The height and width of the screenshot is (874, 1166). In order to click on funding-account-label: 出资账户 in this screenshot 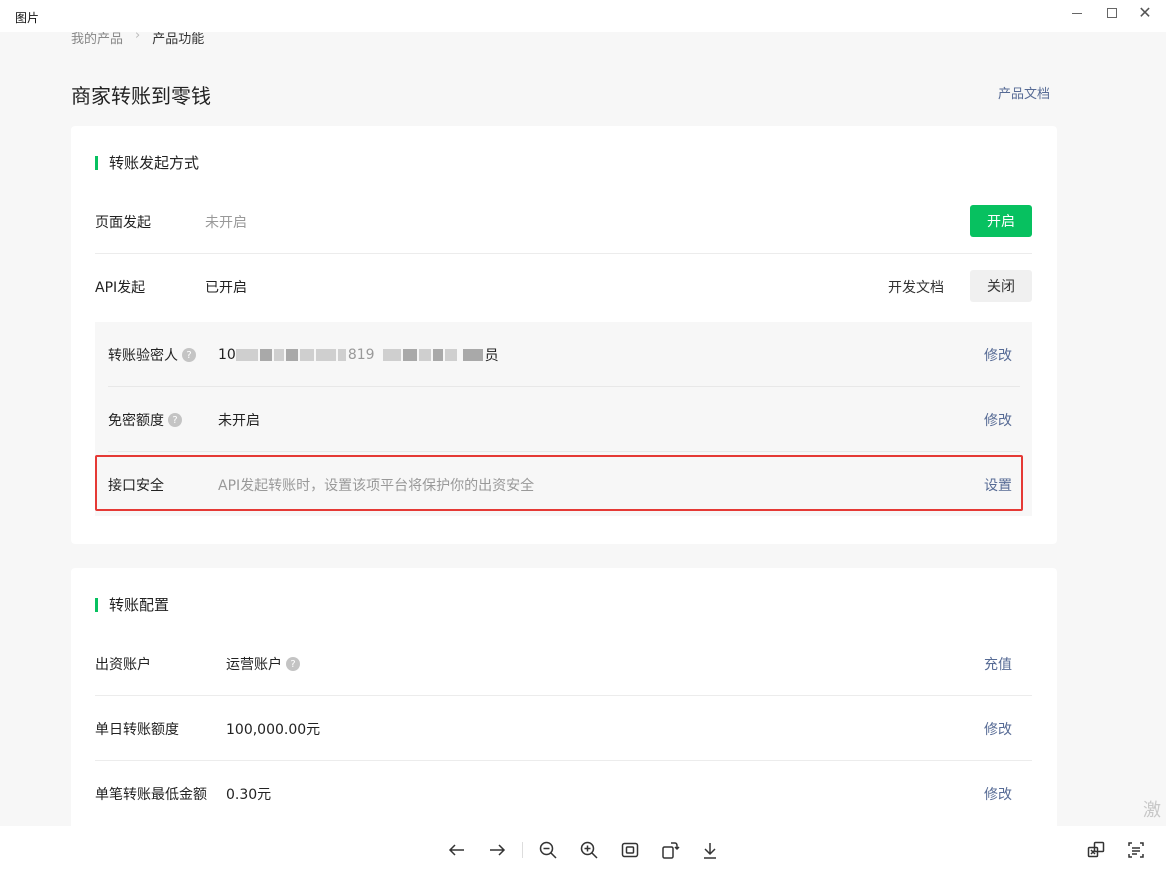, I will do `click(123, 665)`.